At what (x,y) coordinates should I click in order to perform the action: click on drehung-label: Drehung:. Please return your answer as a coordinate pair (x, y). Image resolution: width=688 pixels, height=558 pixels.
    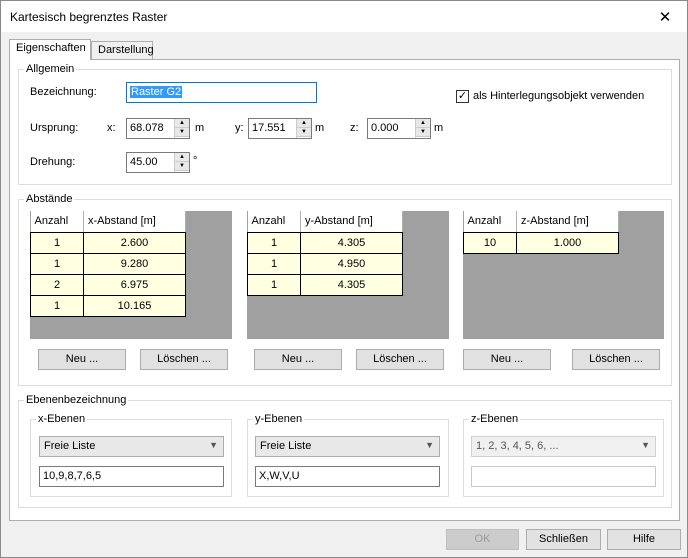
    Looking at the image, I should click on (53, 162).